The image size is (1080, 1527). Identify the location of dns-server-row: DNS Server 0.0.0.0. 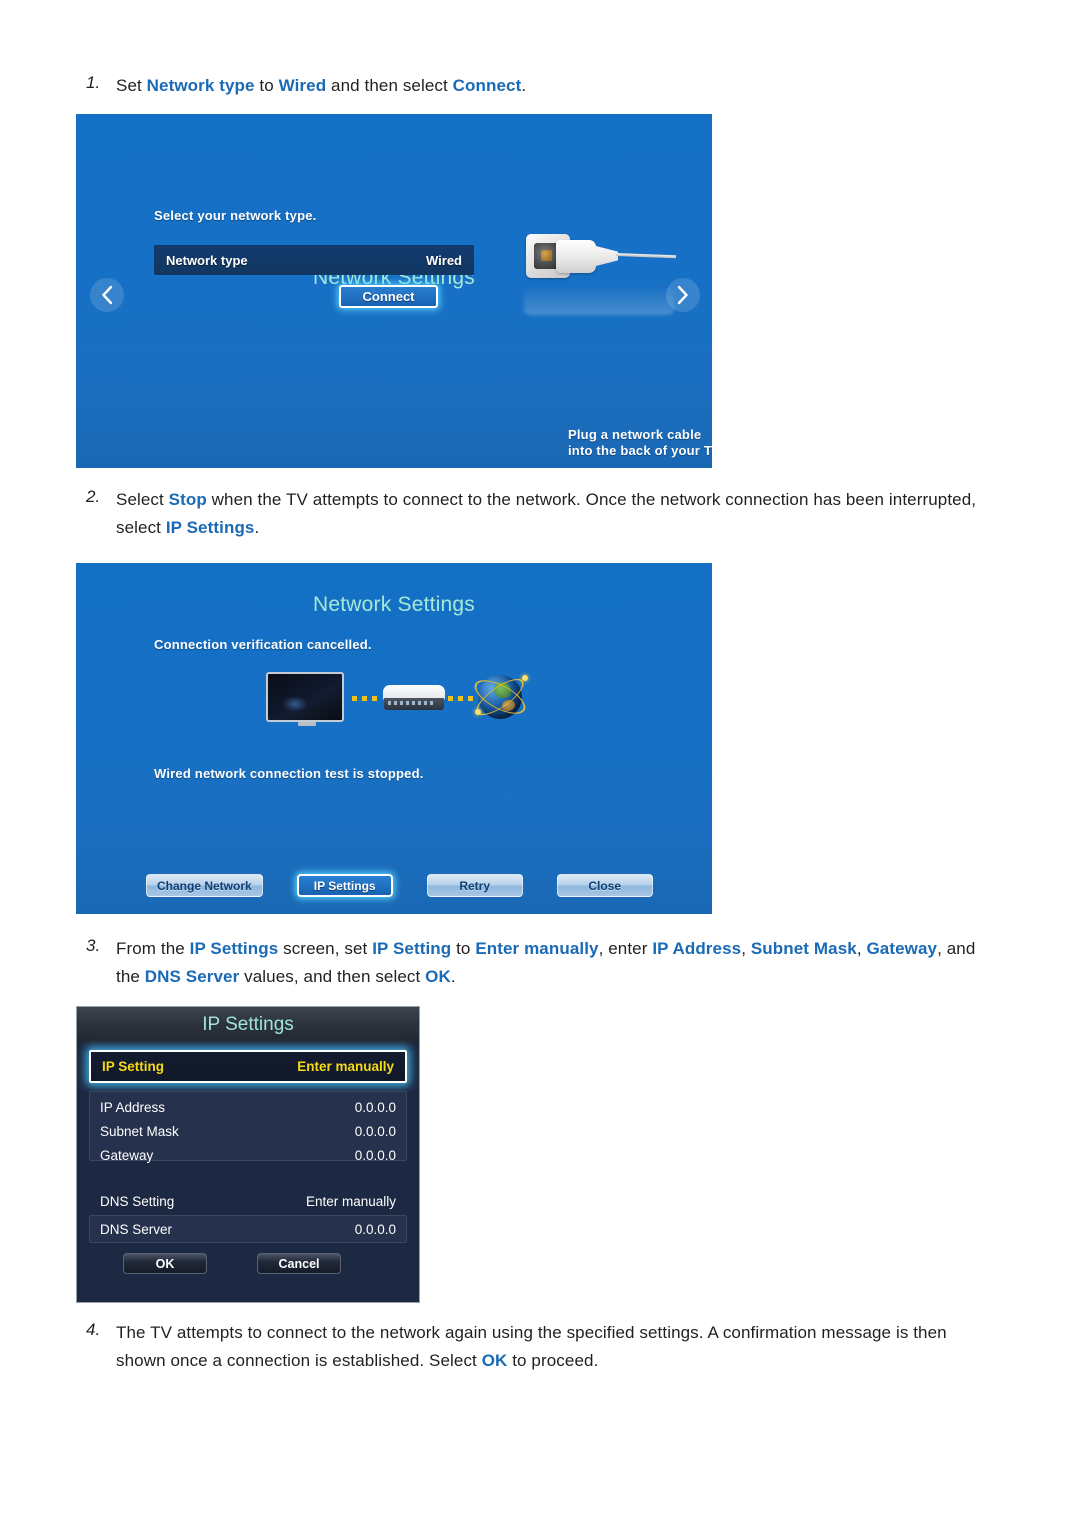
(248, 1229).